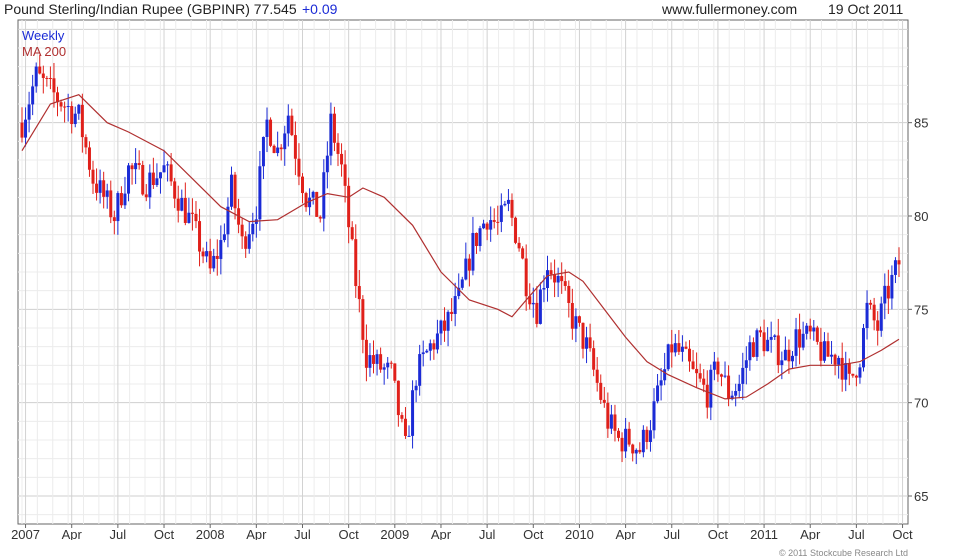 Image resolution: width=960 pixels, height=560 pixels. What do you see at coordinates (921, 123) in the screenshot?
I see `y-tick-label: 85` at bounding box center [921, 123].